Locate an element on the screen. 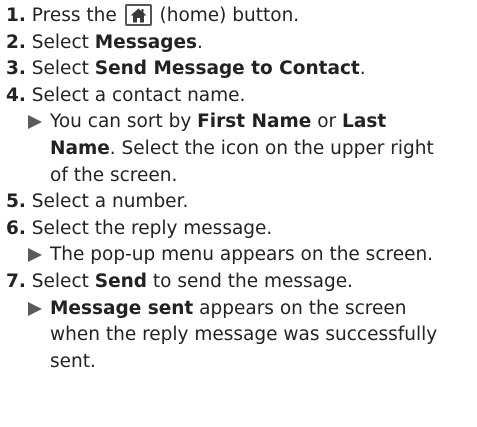 The height and width of the screenshot is (427, 477). note-text: appears on the screen is located at coordinates (300, 308).